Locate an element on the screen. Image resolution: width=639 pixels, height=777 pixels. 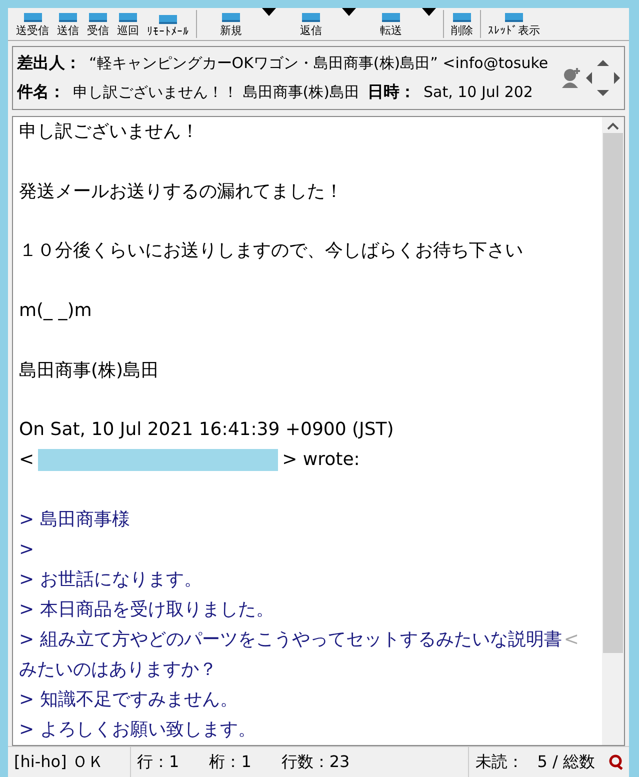
toolbar-button: 巡回 is located at coordinates (128, 24).